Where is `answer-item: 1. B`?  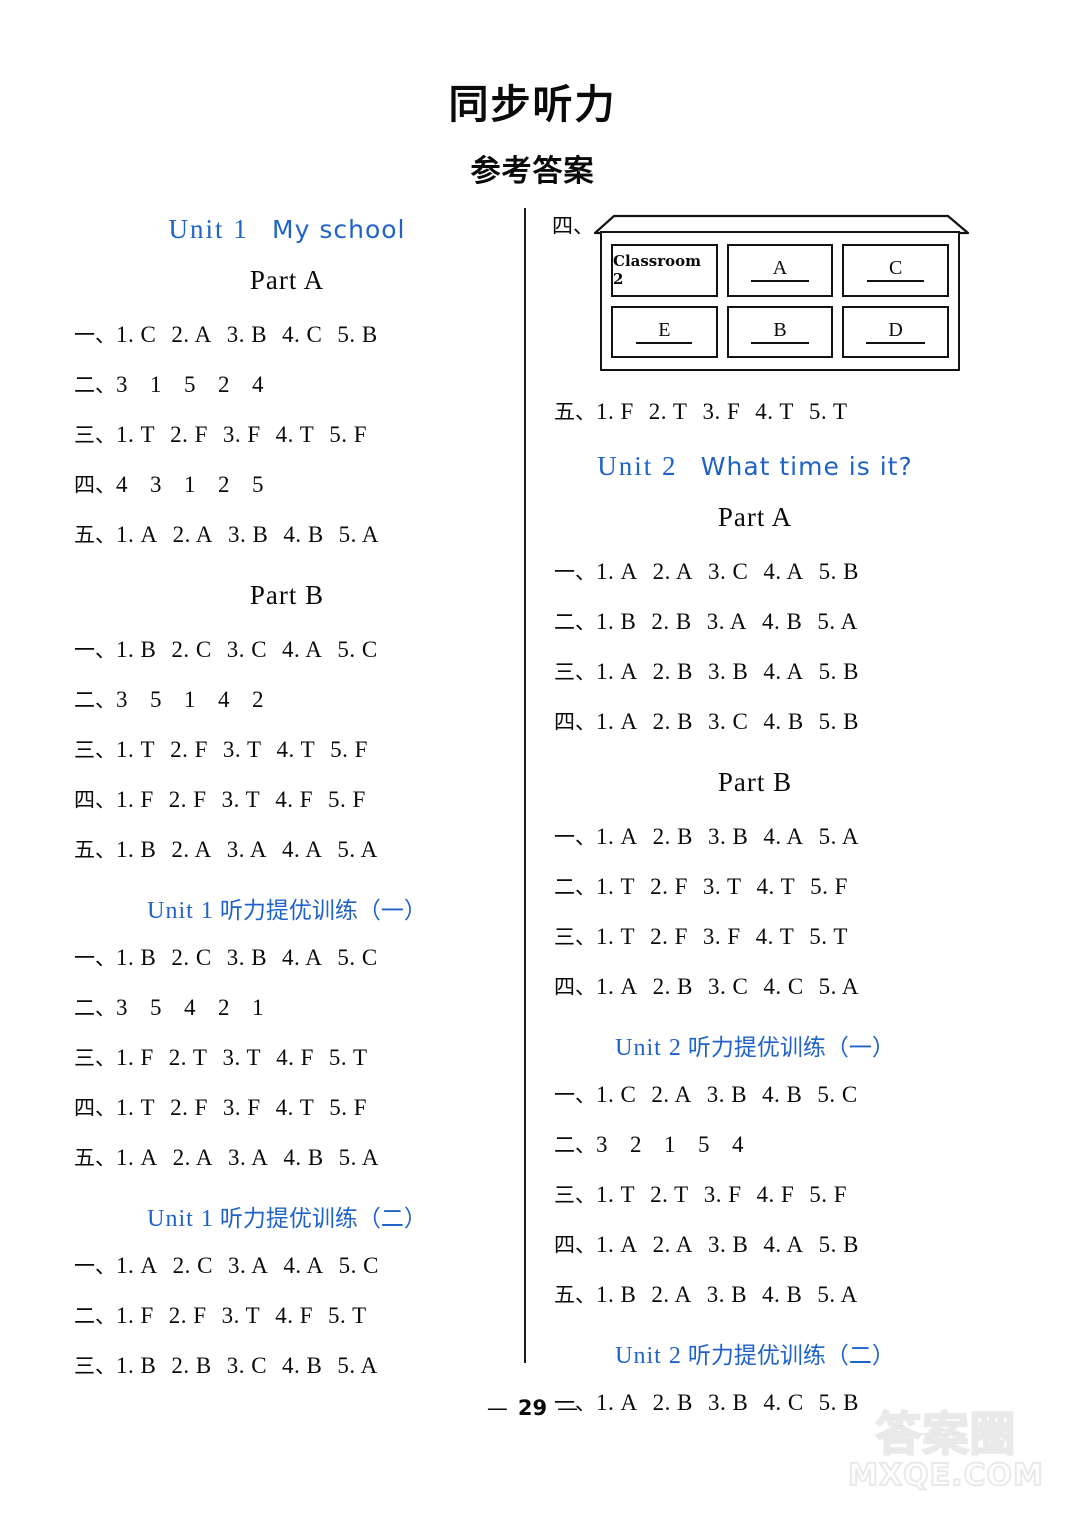
answer-item: 1. B is located at coordinates (616, 621).